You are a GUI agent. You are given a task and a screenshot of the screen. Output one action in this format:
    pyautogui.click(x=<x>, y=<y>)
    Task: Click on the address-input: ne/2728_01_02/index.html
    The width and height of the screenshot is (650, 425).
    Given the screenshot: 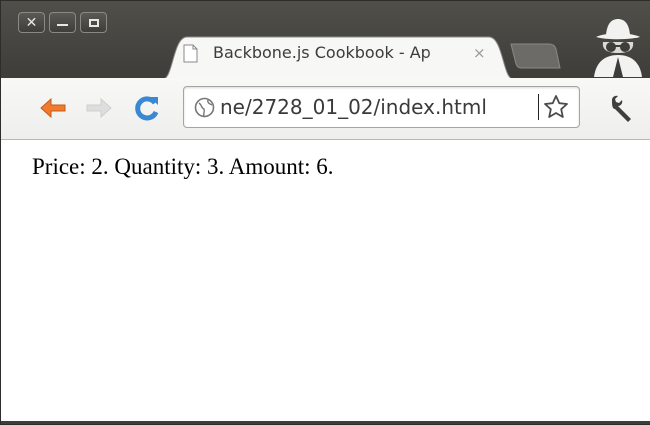 What is the action you would take?
    pyautogui.click(x=379, y=107)
    